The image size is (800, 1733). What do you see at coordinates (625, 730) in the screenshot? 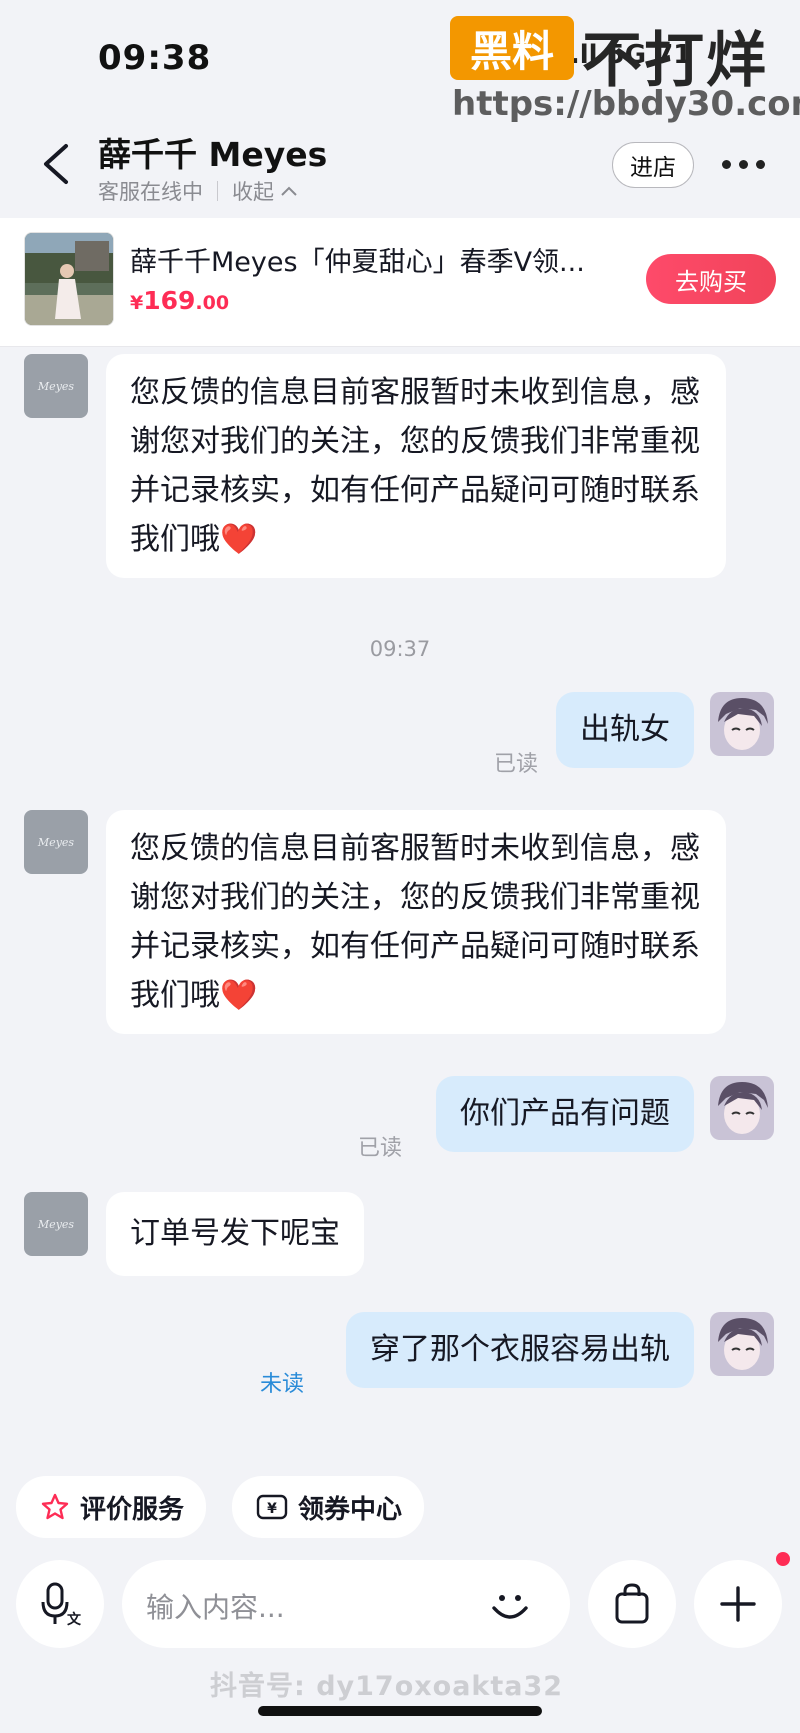
I see `message-bubble-user: 出轨女` at bounding box center [625, 730].